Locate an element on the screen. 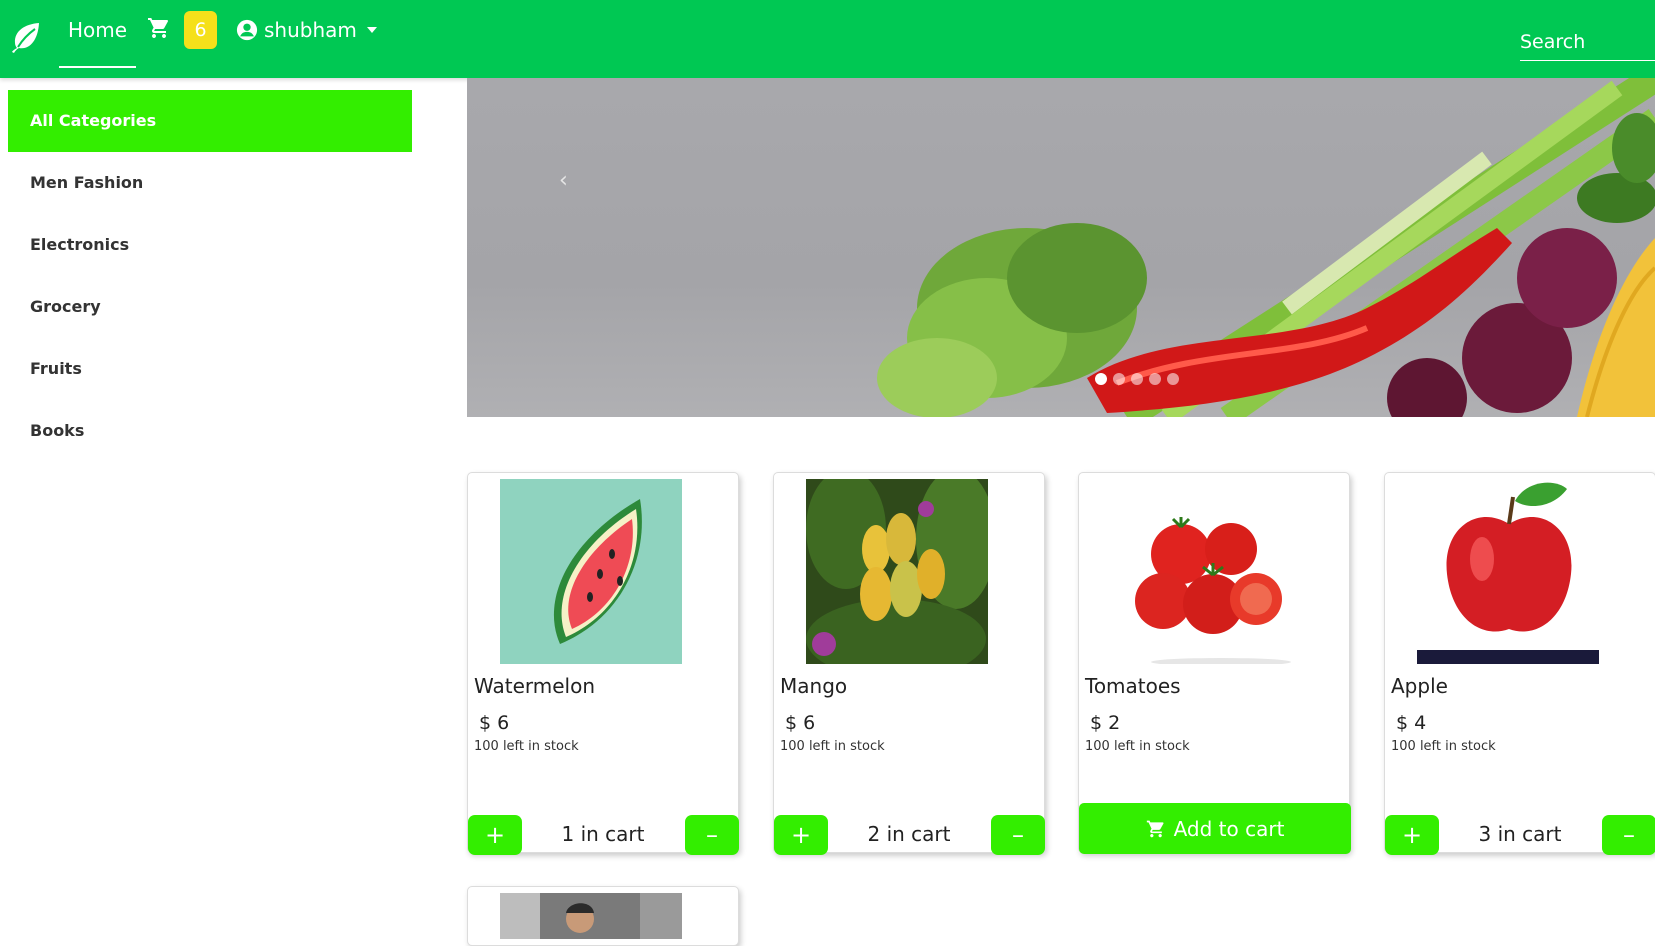 The width and height of the screenshot is (1655, 946). sidebar-item-fruits: Fruits is located at coordinates (210, 369).